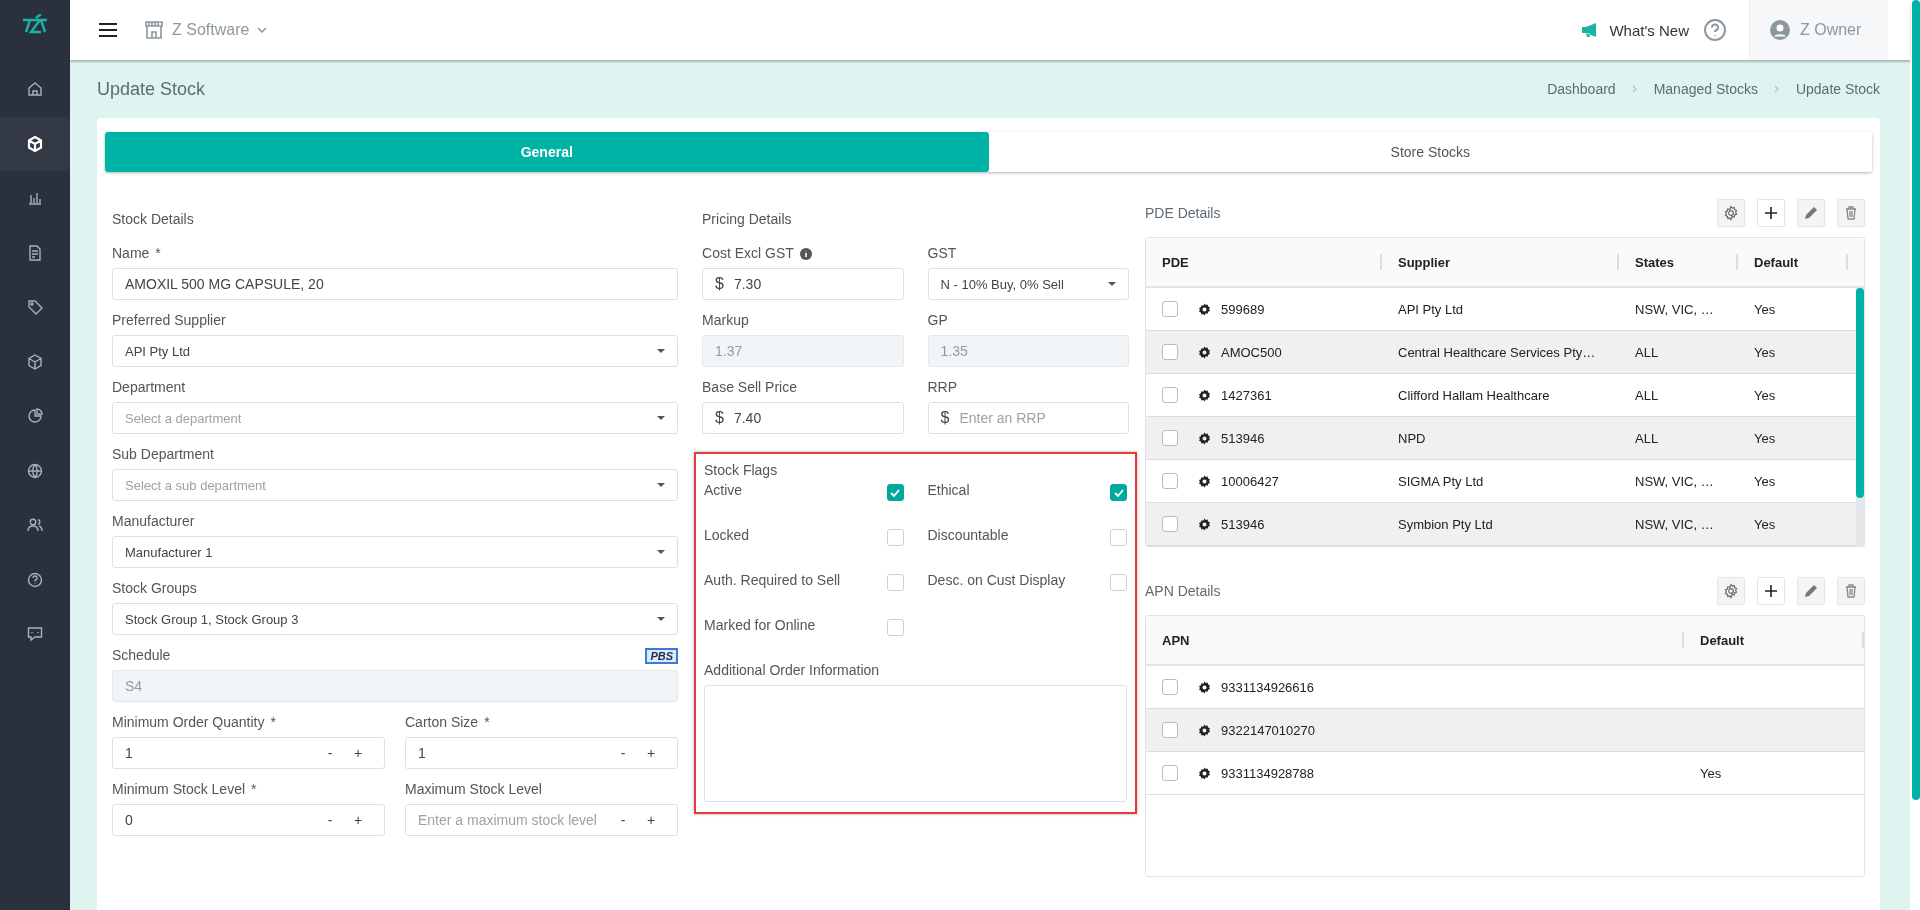 The image size is (1920, 910). I want to click on column-header: Supplier, so click(1500, 262).